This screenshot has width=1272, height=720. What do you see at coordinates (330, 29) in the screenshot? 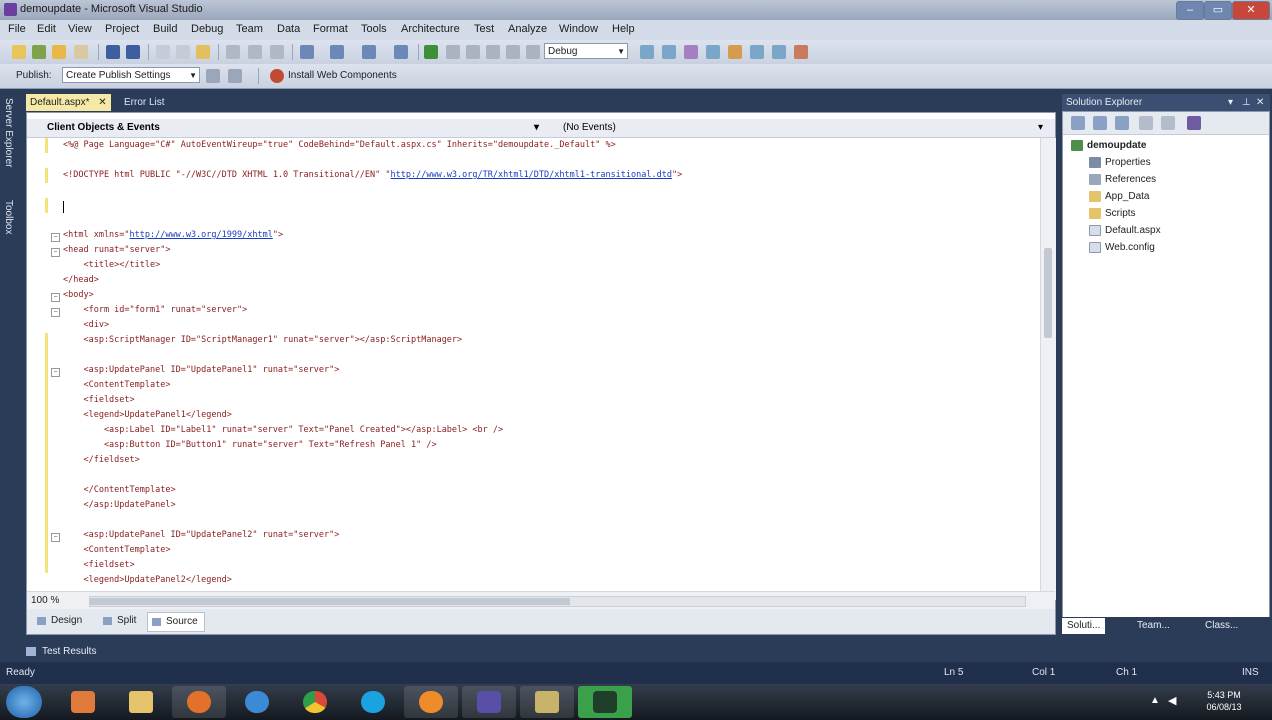
I see `menu-format: Format` at bounding box center [330, 29].